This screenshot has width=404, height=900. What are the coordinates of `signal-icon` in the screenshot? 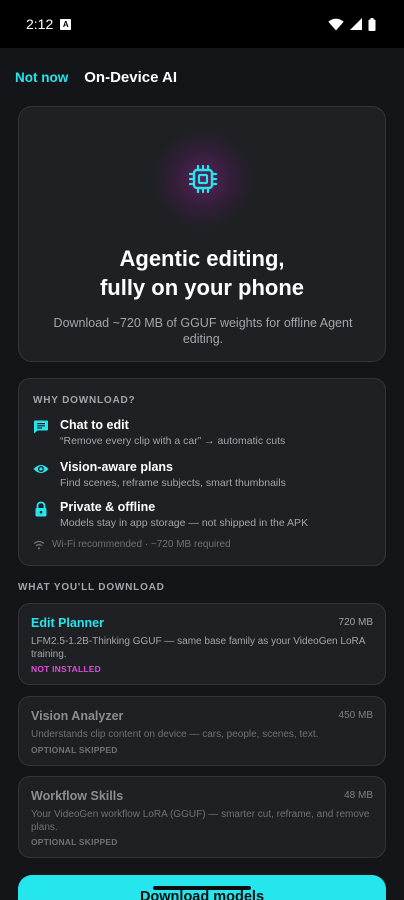 It's located at (356, 24).